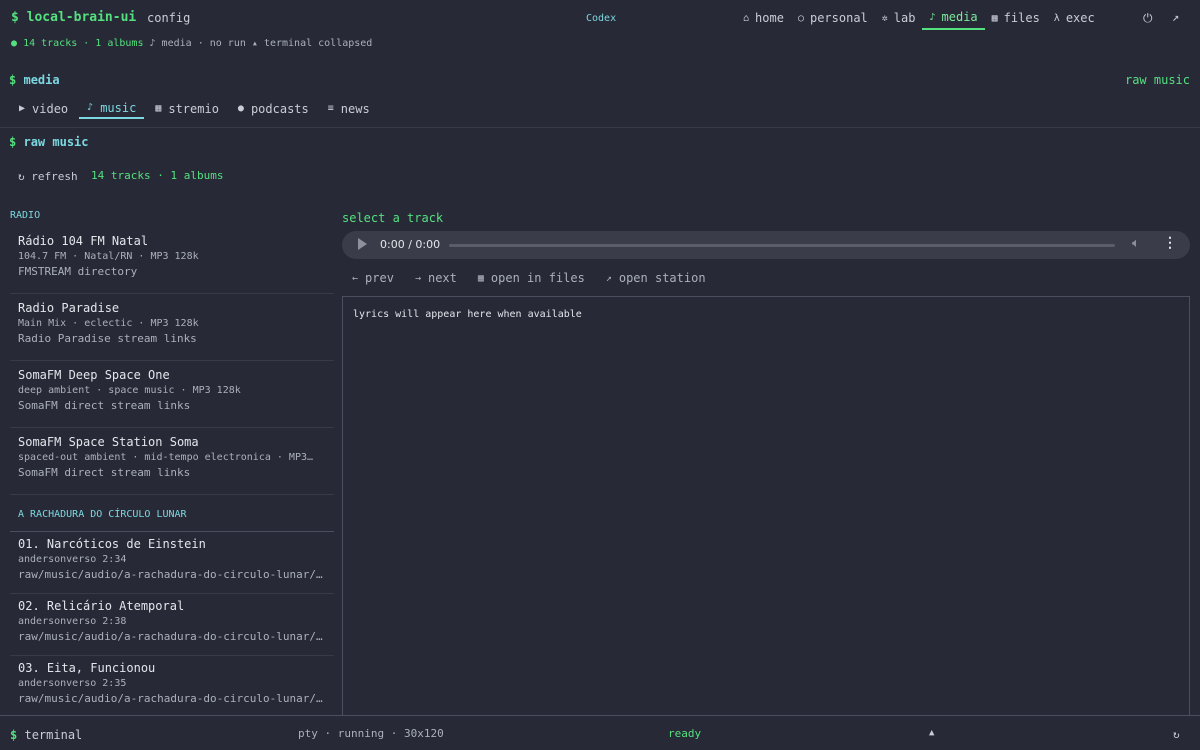 The width and height of the screenshot is (1200, 750). What do you see at coordinates (107, 338) in the screenshot?
I see `station-source: Radio Paradise stream links` at bounding box center [107, 338].